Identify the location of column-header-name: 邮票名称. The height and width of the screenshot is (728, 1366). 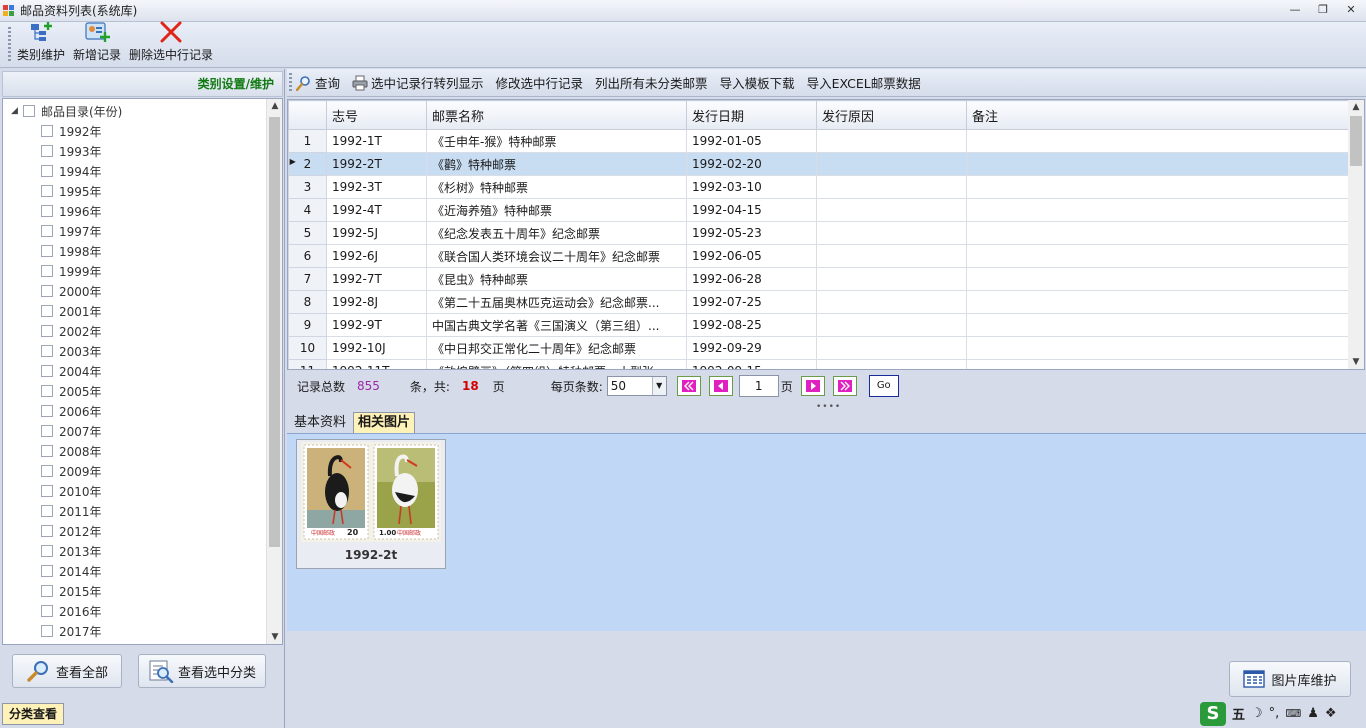
(556, 115).